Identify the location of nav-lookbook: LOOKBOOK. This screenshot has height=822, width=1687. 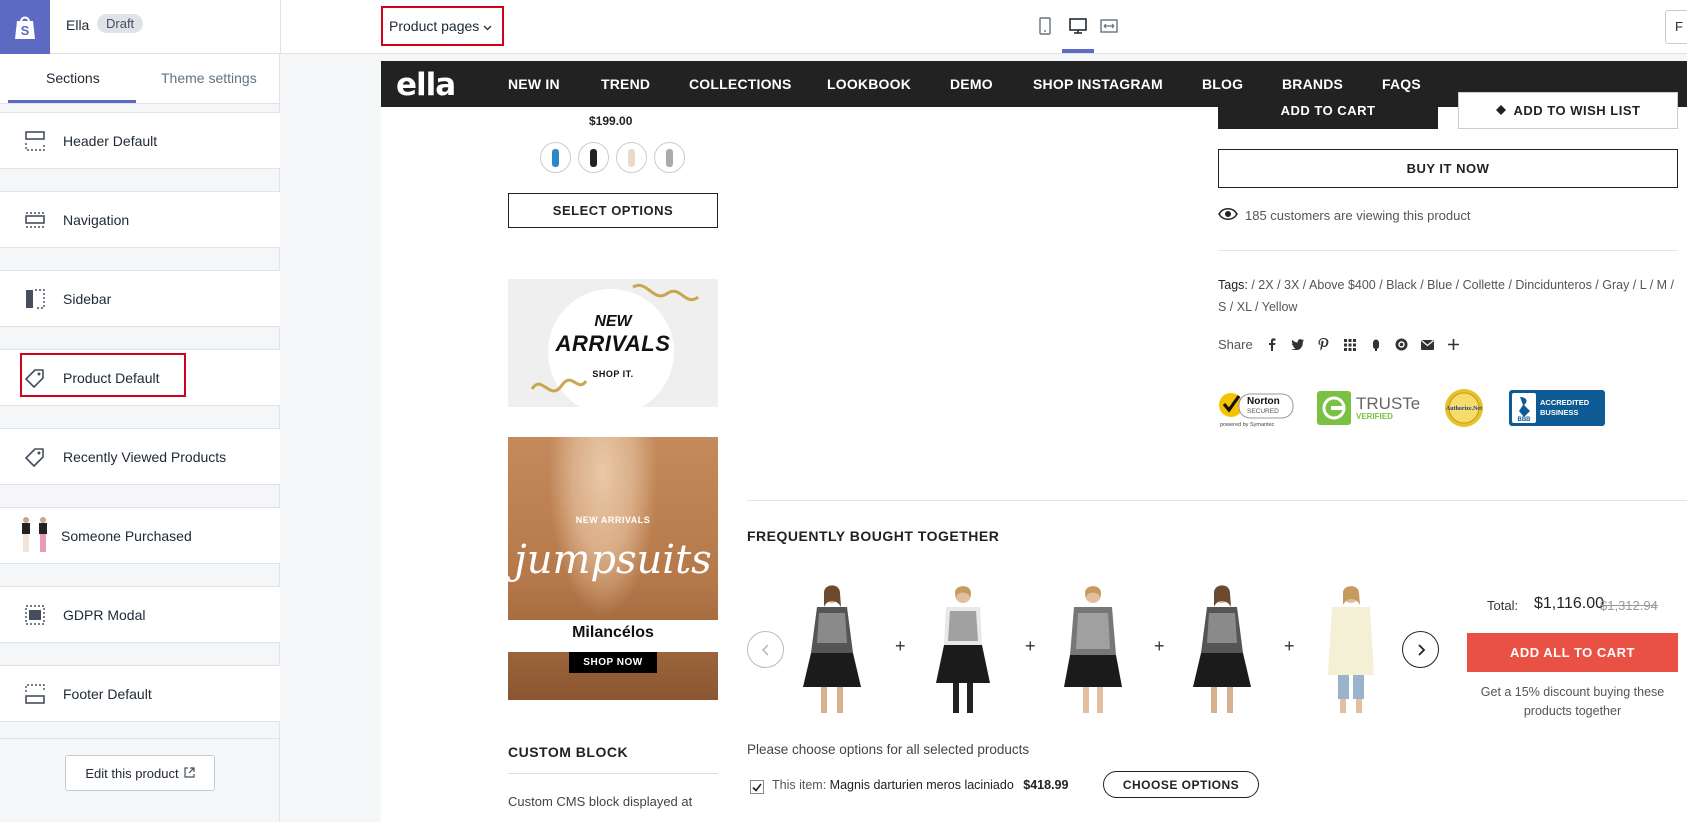
(869, 84).